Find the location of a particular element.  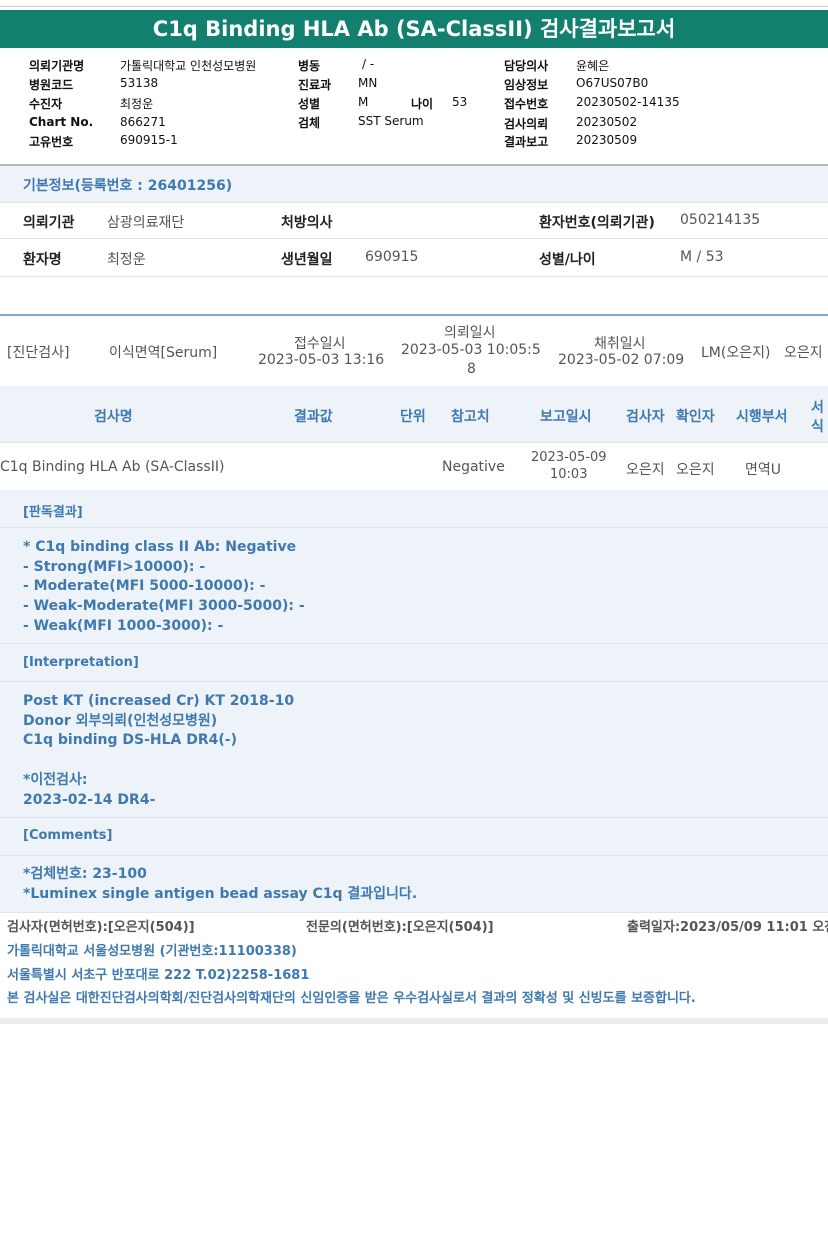

header-value: 윤혜은 is located at coordinates (593, 66).